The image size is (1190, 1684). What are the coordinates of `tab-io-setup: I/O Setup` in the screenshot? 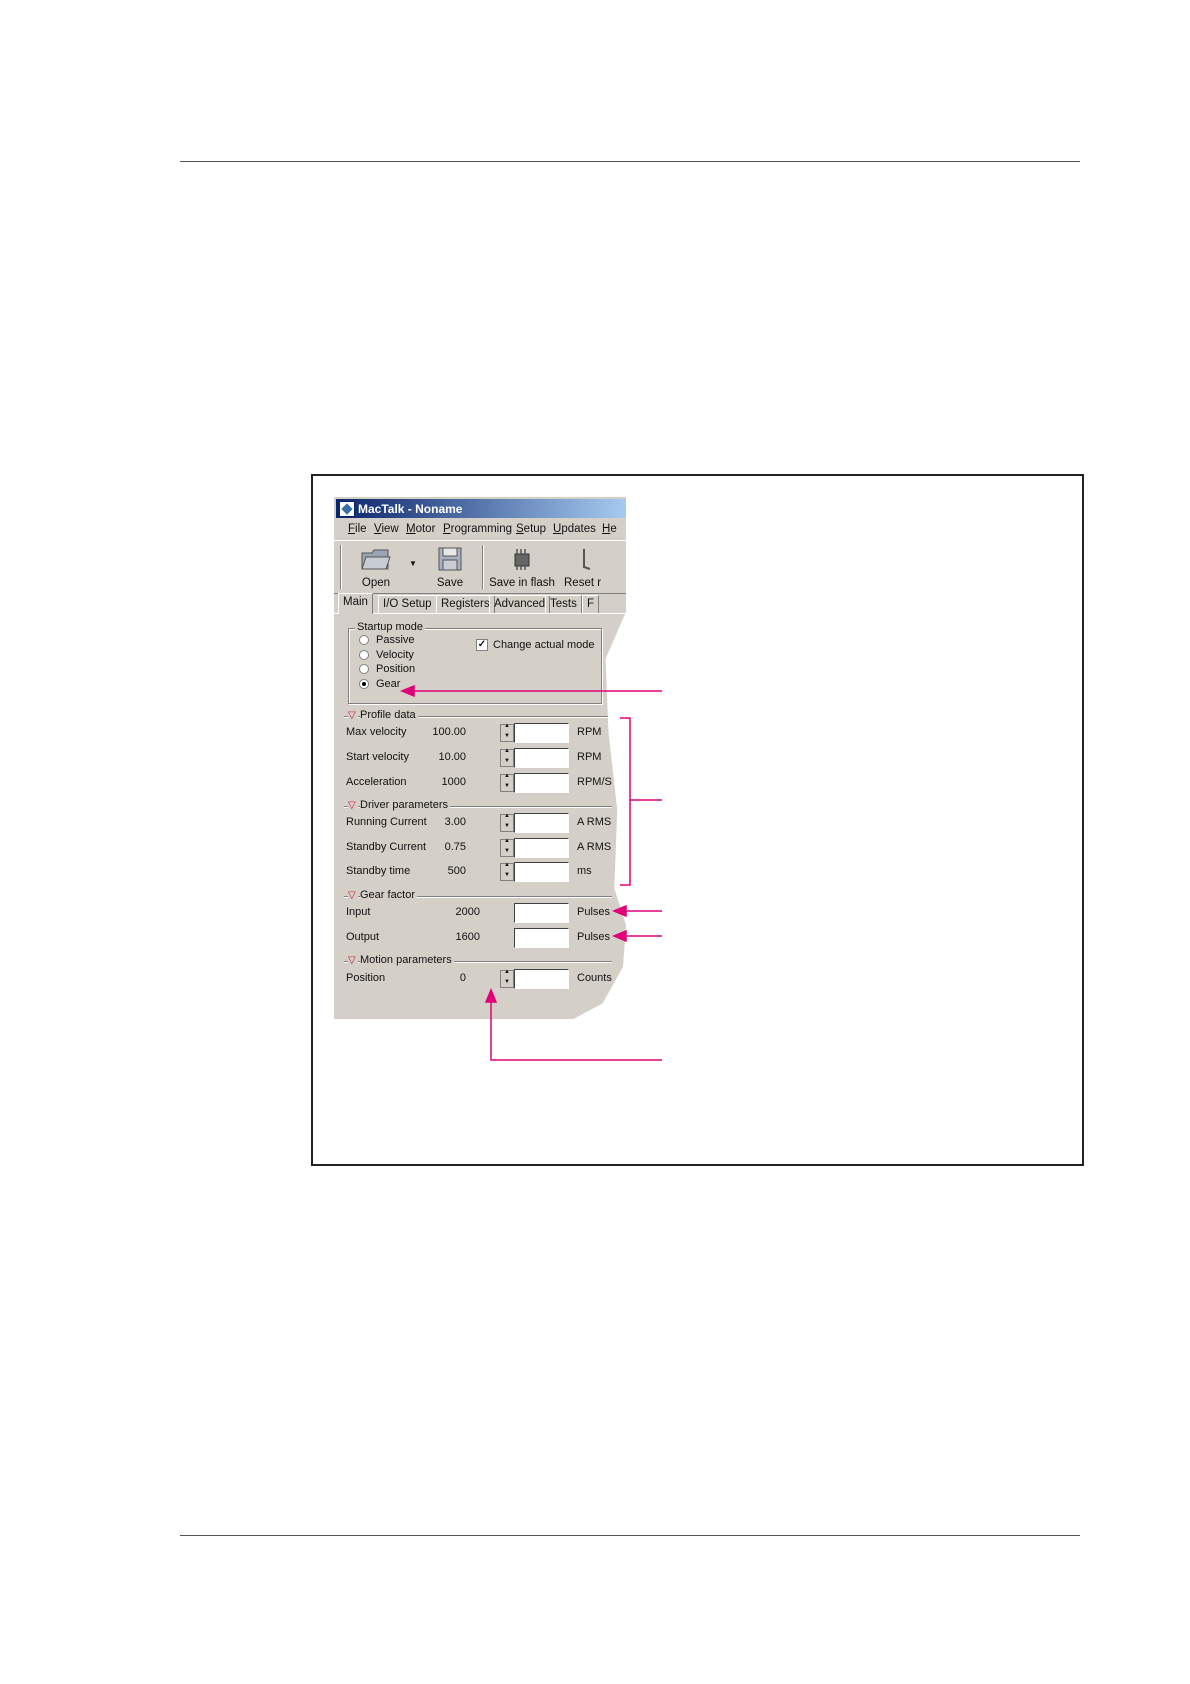 It's located at (407, 604).